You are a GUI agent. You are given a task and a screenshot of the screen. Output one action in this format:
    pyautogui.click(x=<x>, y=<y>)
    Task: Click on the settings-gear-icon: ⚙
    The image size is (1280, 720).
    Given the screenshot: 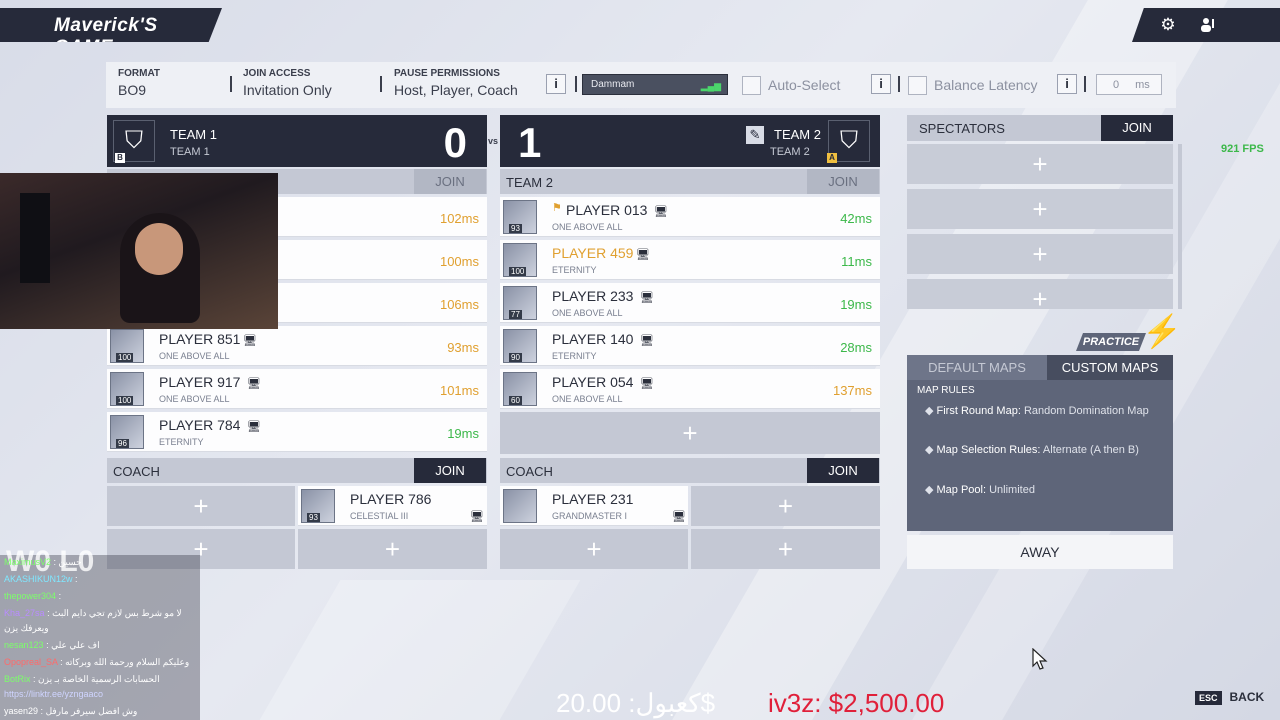 What is the action you would take?
    pyautogui.click(x=1168, y=25)
    